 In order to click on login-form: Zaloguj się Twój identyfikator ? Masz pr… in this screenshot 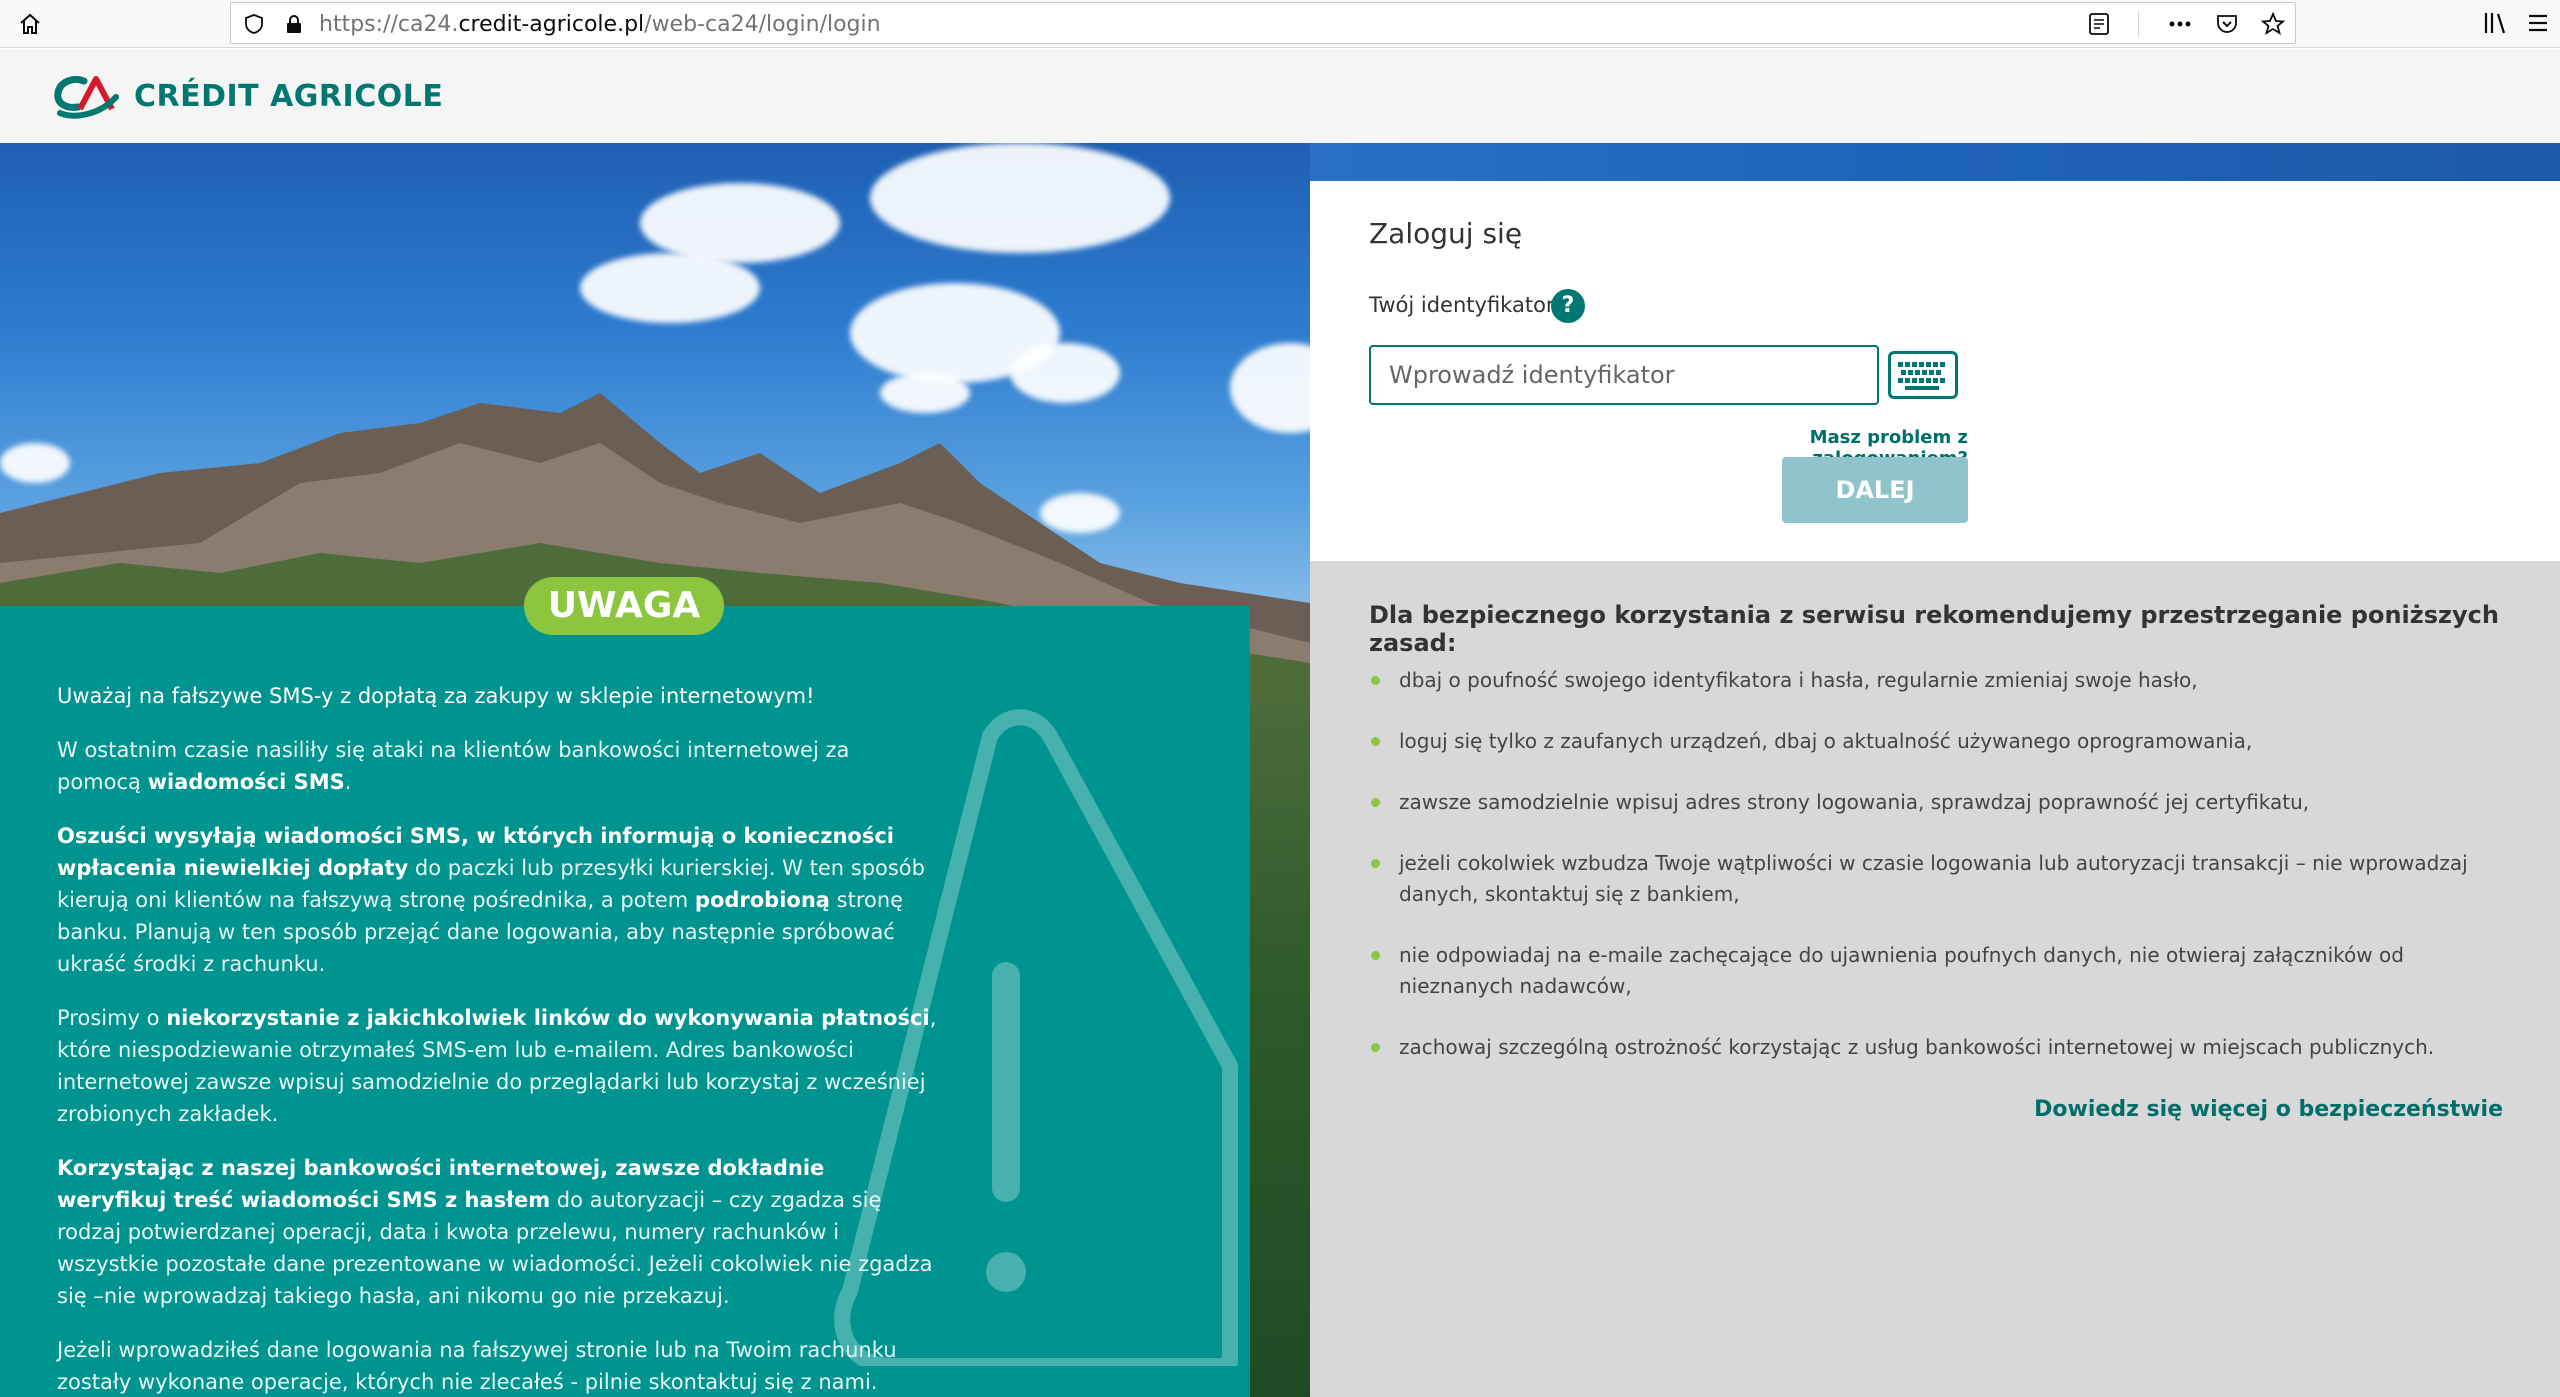, I will do `click(1935, 371)`.